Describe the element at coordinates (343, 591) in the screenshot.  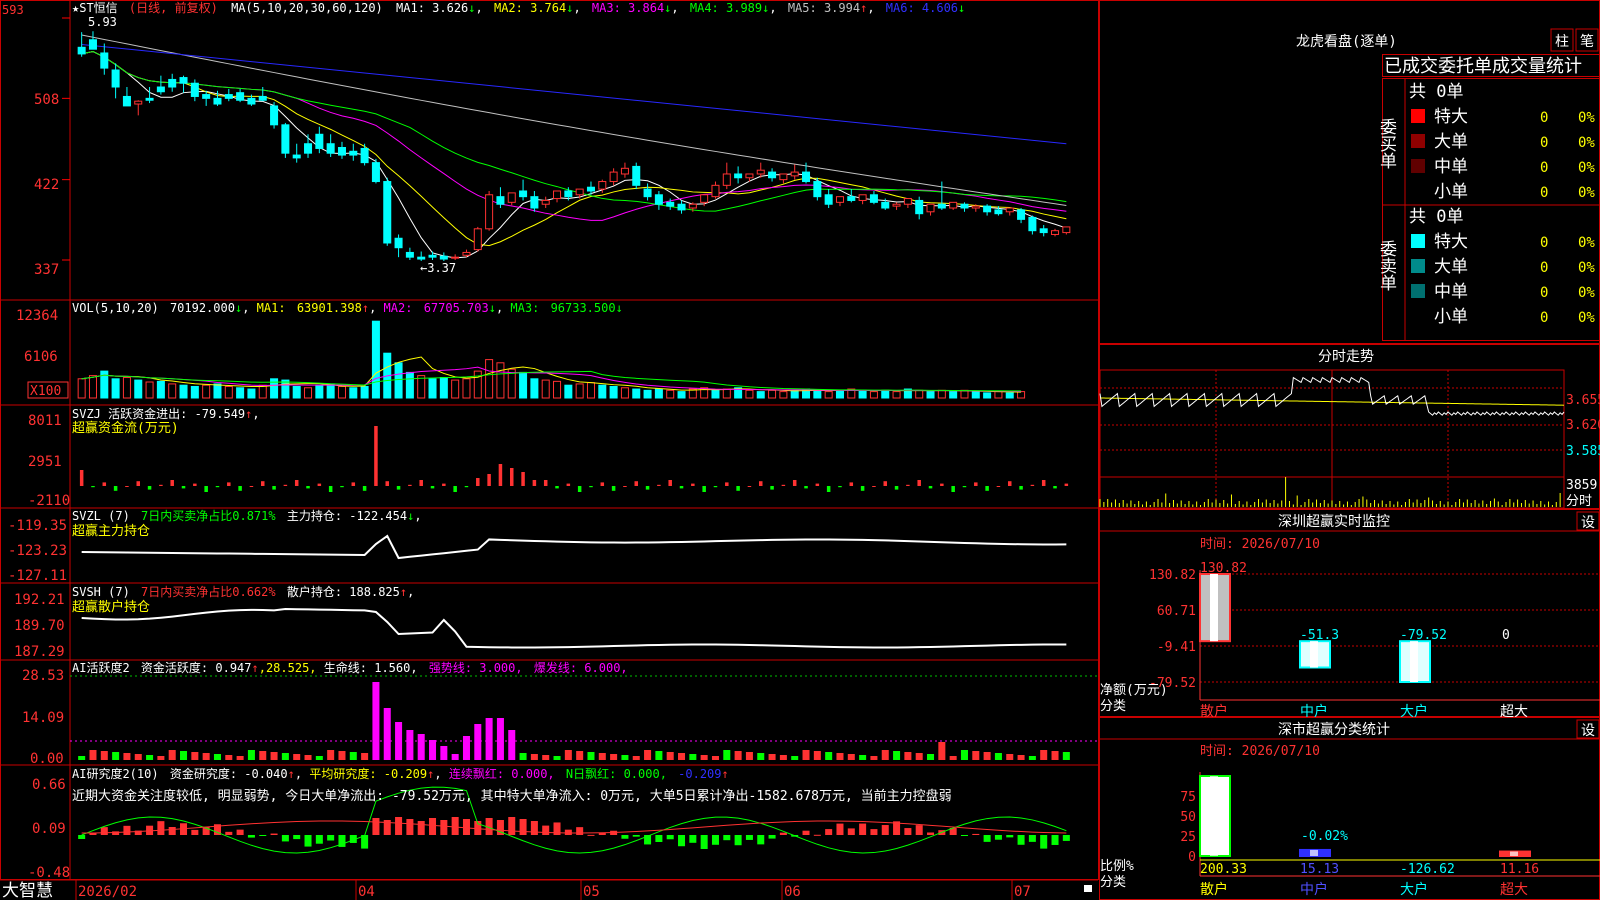
I see `svsh-hold: 散户持仓: 188.825` at that location.